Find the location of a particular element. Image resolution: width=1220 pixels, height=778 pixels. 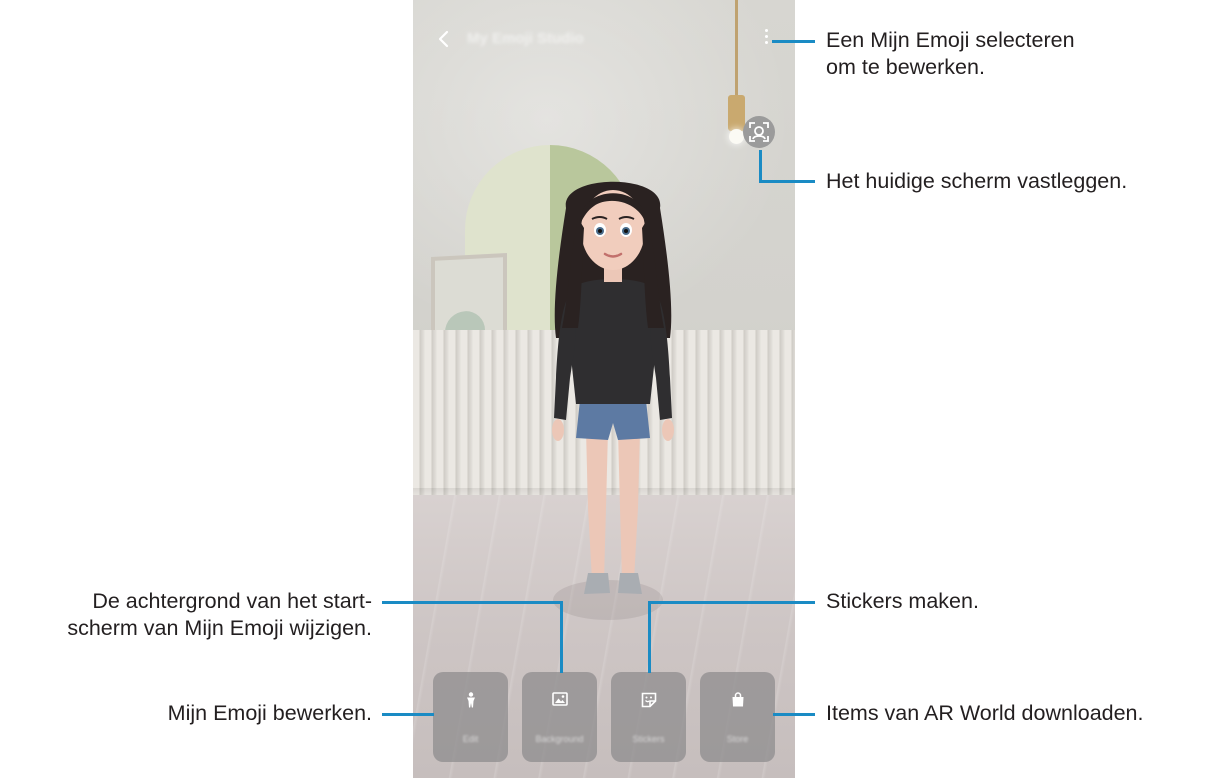

background-button: Background is located at coordinates (559, 717).